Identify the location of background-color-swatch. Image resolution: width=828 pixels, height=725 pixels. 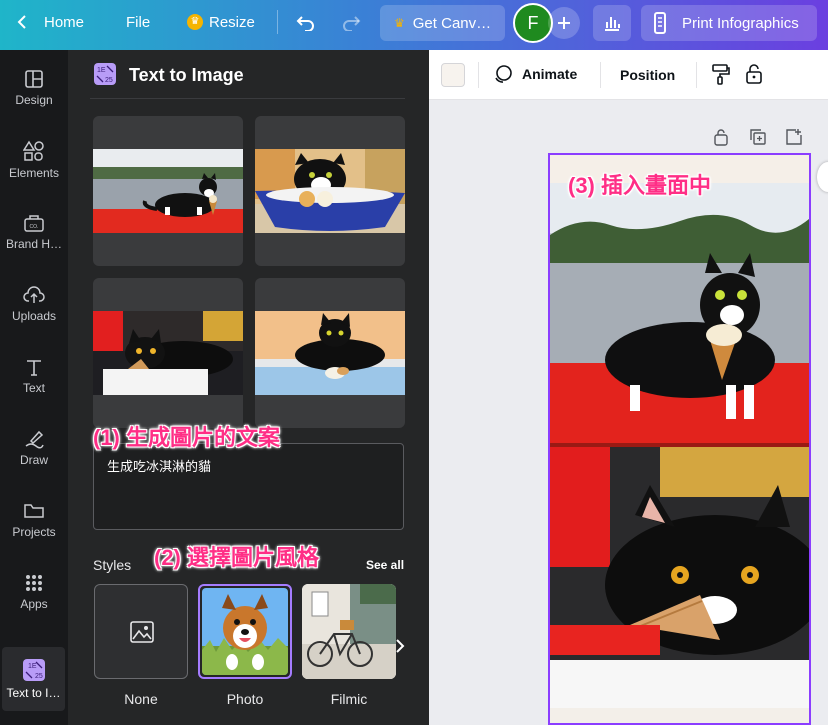
(453, 75).